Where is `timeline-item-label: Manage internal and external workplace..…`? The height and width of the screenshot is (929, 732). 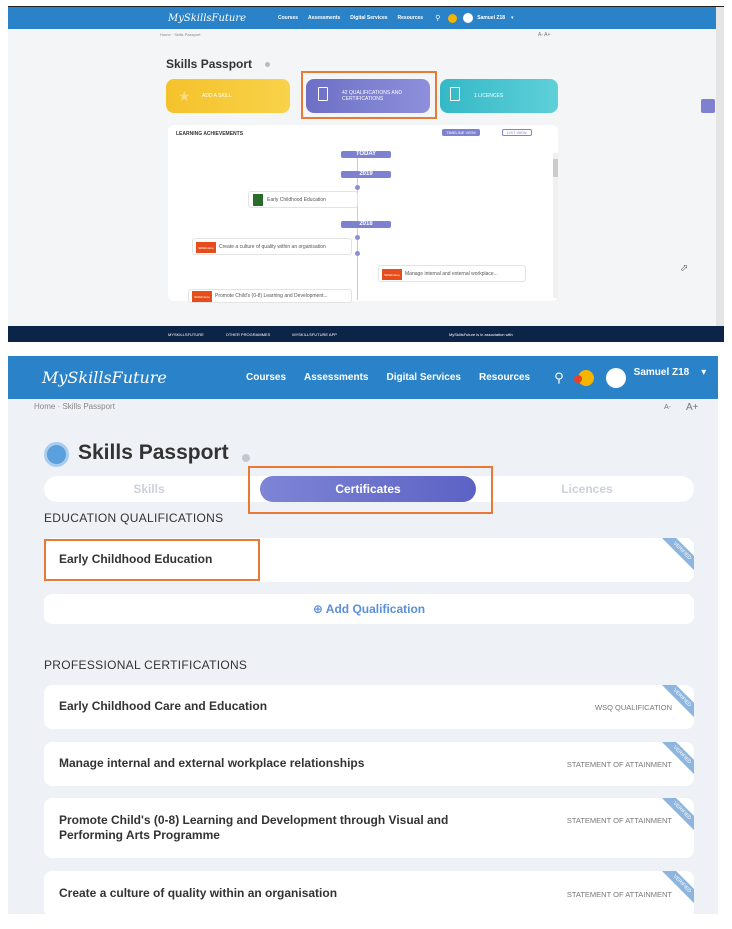 timeline-item-label: Manage internal and external workplace..… is located at coordinates (451, 273).